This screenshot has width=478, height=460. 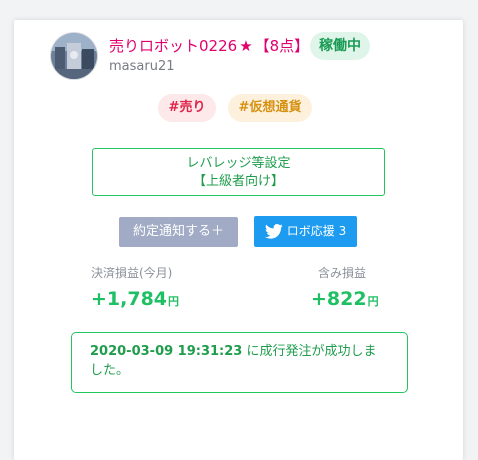 I want to click on avatar-photo, so click(x=74, y=56).